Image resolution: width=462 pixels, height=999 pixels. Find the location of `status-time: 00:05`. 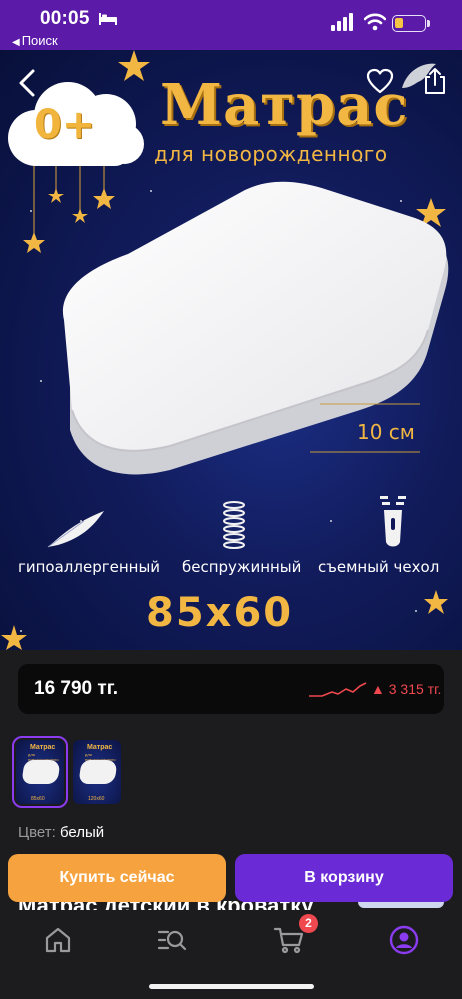

status-time: 00:05 is located at coordinates (65, 18).